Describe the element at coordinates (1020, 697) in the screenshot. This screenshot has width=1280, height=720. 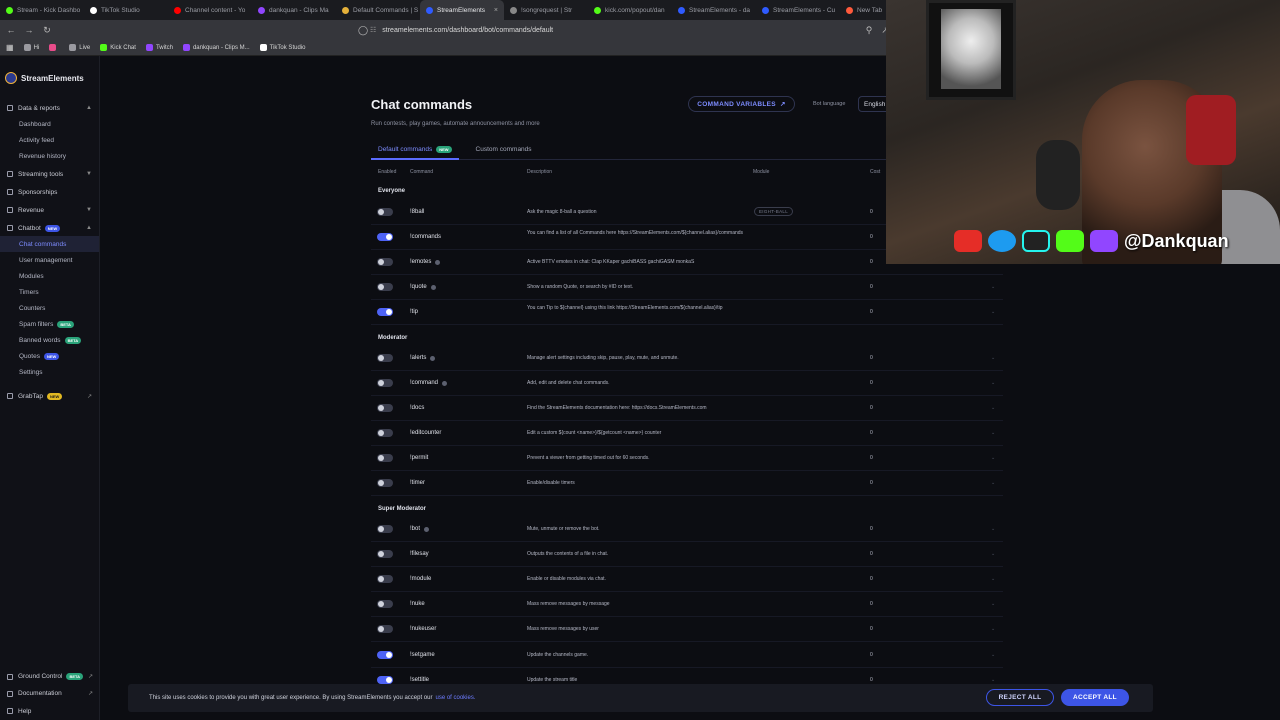
I see `reject-all-button: REJECT ALL` at that location.